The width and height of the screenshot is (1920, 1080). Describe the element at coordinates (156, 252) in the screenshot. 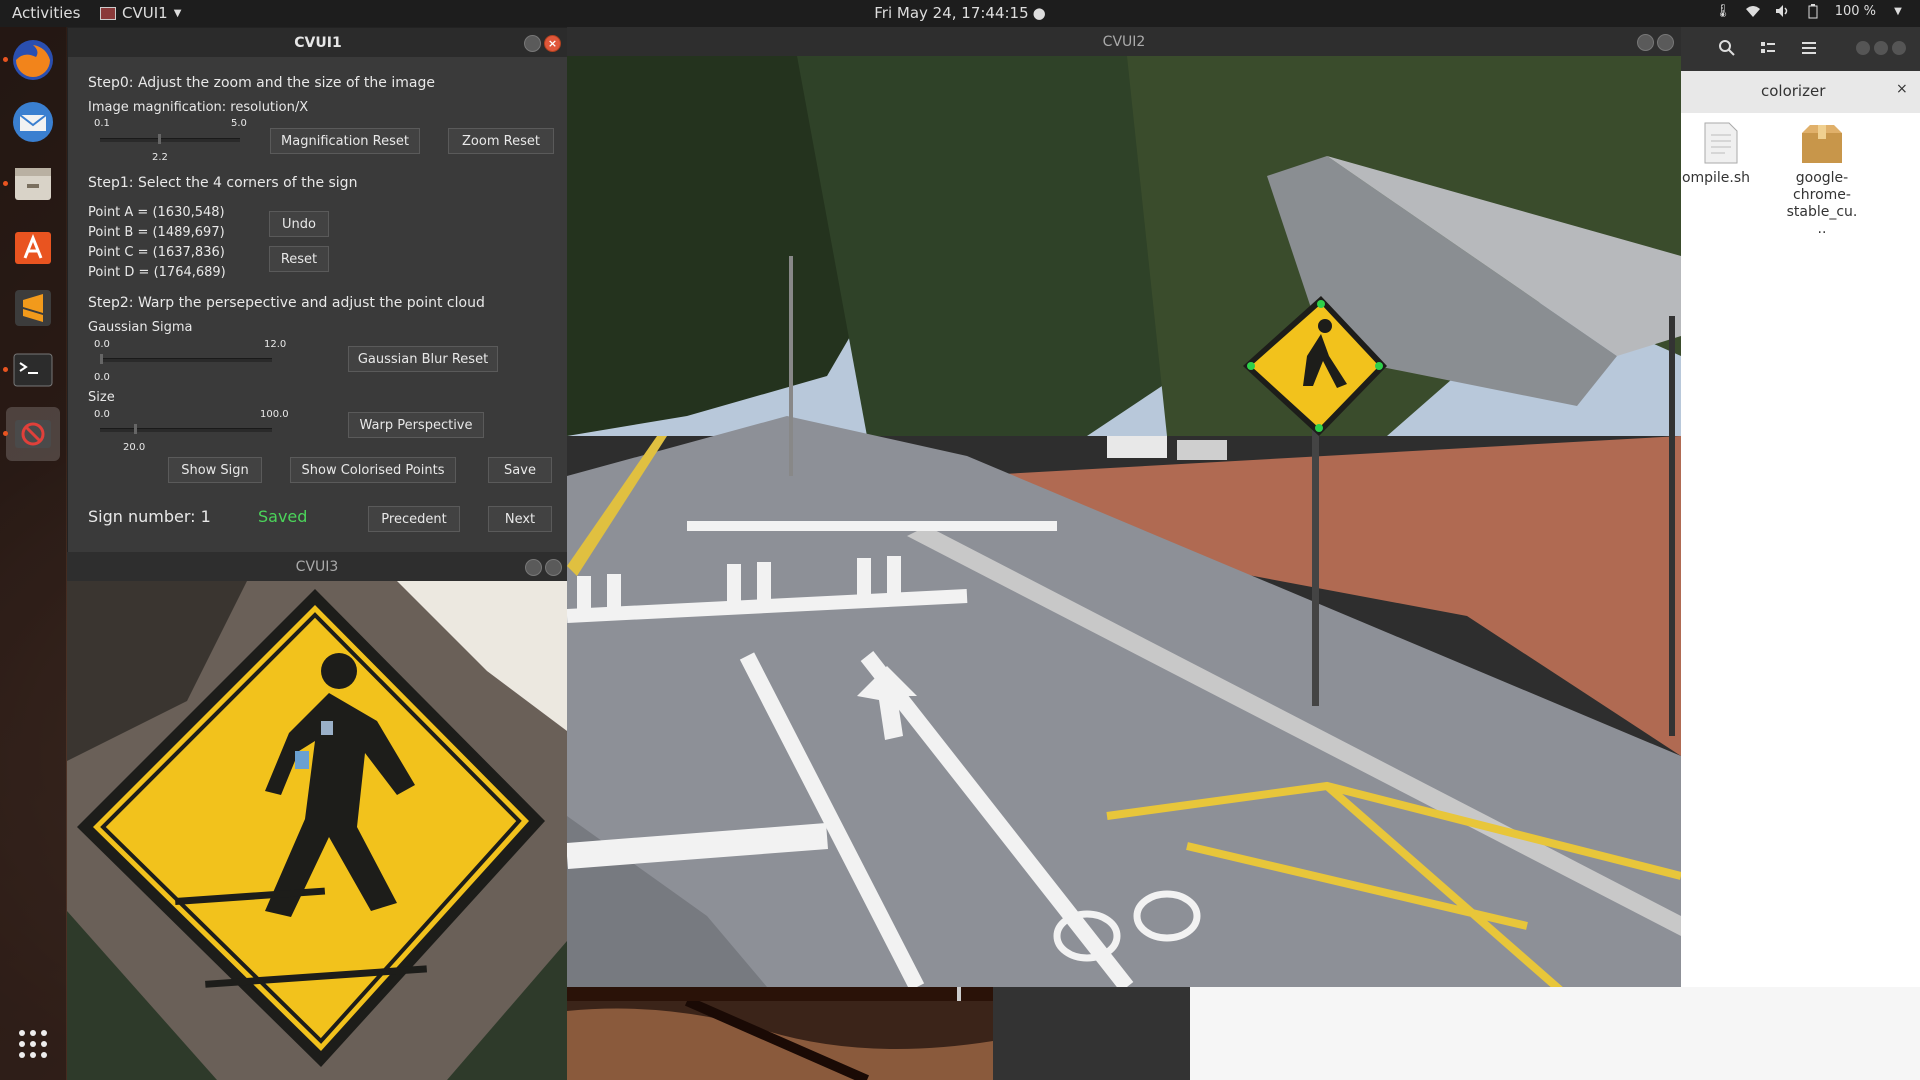

I see `point-c: Point C = (1637,836)` at that location.